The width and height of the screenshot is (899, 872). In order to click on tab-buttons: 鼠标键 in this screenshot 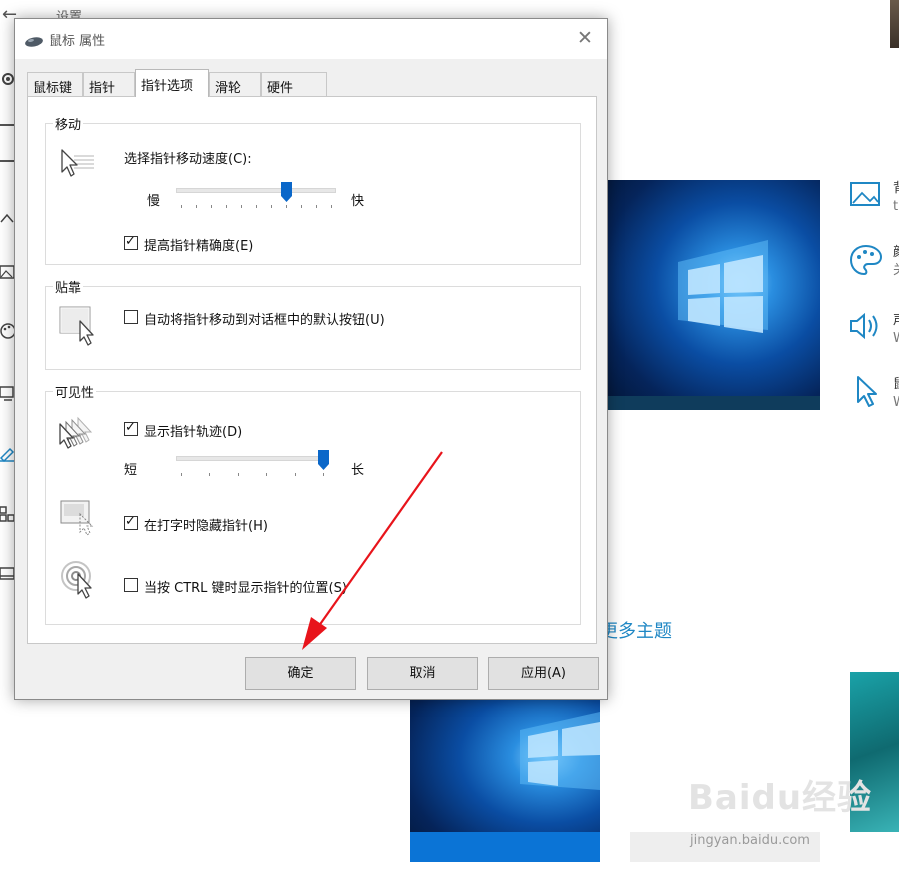, I will do `click(55, 84)`.